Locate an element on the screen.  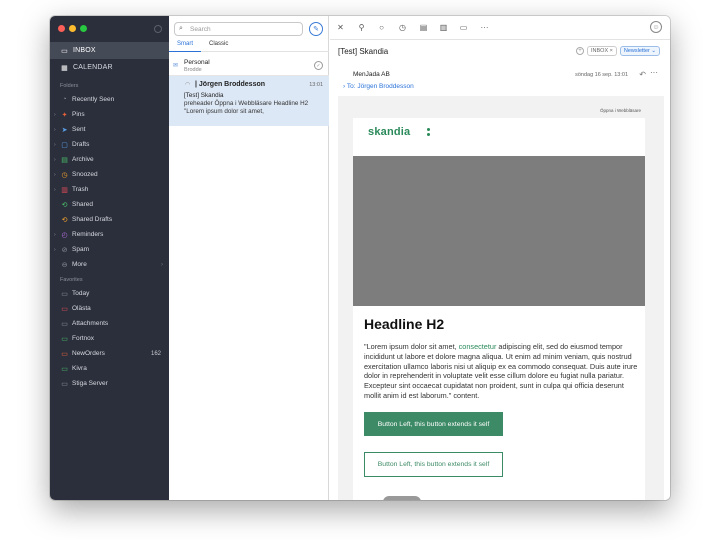
snooze-clock-icon: ◷ is located at coordinates (402, 27).